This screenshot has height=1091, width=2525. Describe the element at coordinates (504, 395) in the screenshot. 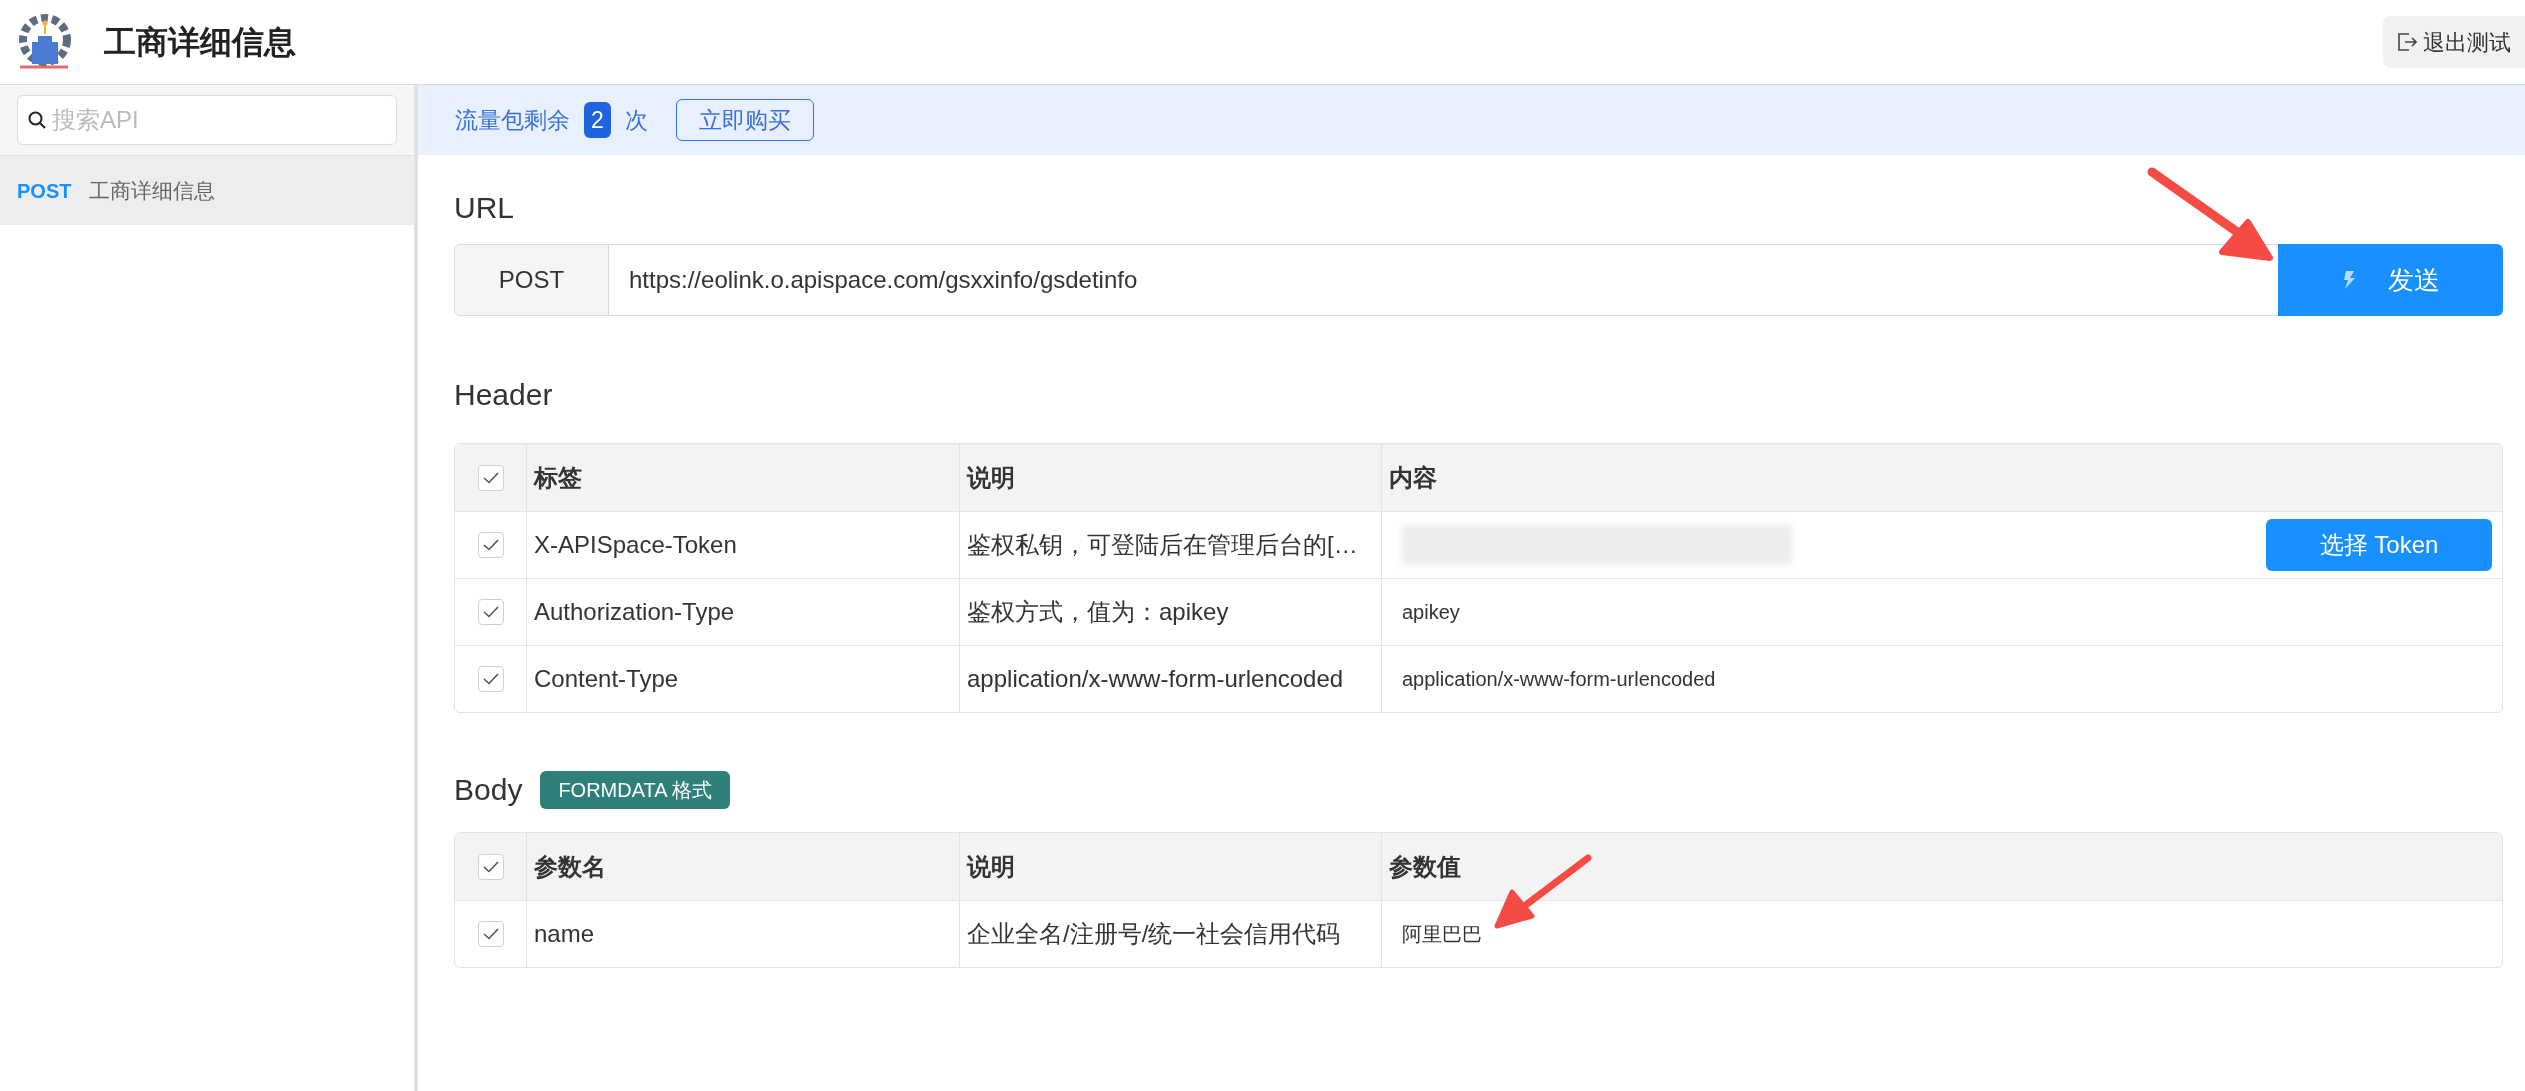

I see `section-heading: Header` at that location.